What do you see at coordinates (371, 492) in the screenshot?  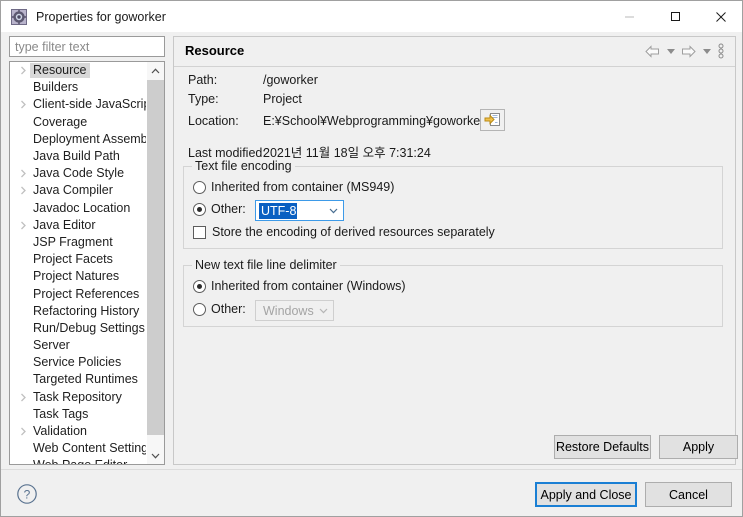 I see `dialog-footer: ? Apply and Close Cancel` at bounding box center [371, 492].